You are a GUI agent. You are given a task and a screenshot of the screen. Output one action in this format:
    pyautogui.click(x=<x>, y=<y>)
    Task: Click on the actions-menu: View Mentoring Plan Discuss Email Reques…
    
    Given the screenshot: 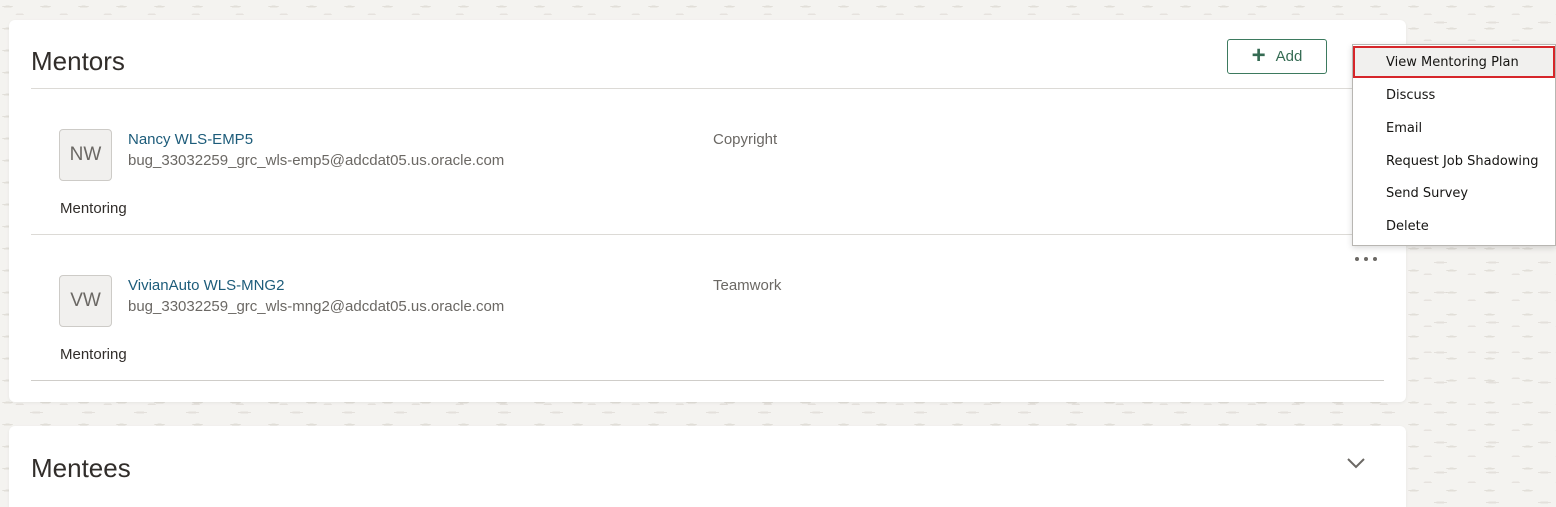 What is the action you would take?
    pyautogui.click(x=1454, y=145)
    